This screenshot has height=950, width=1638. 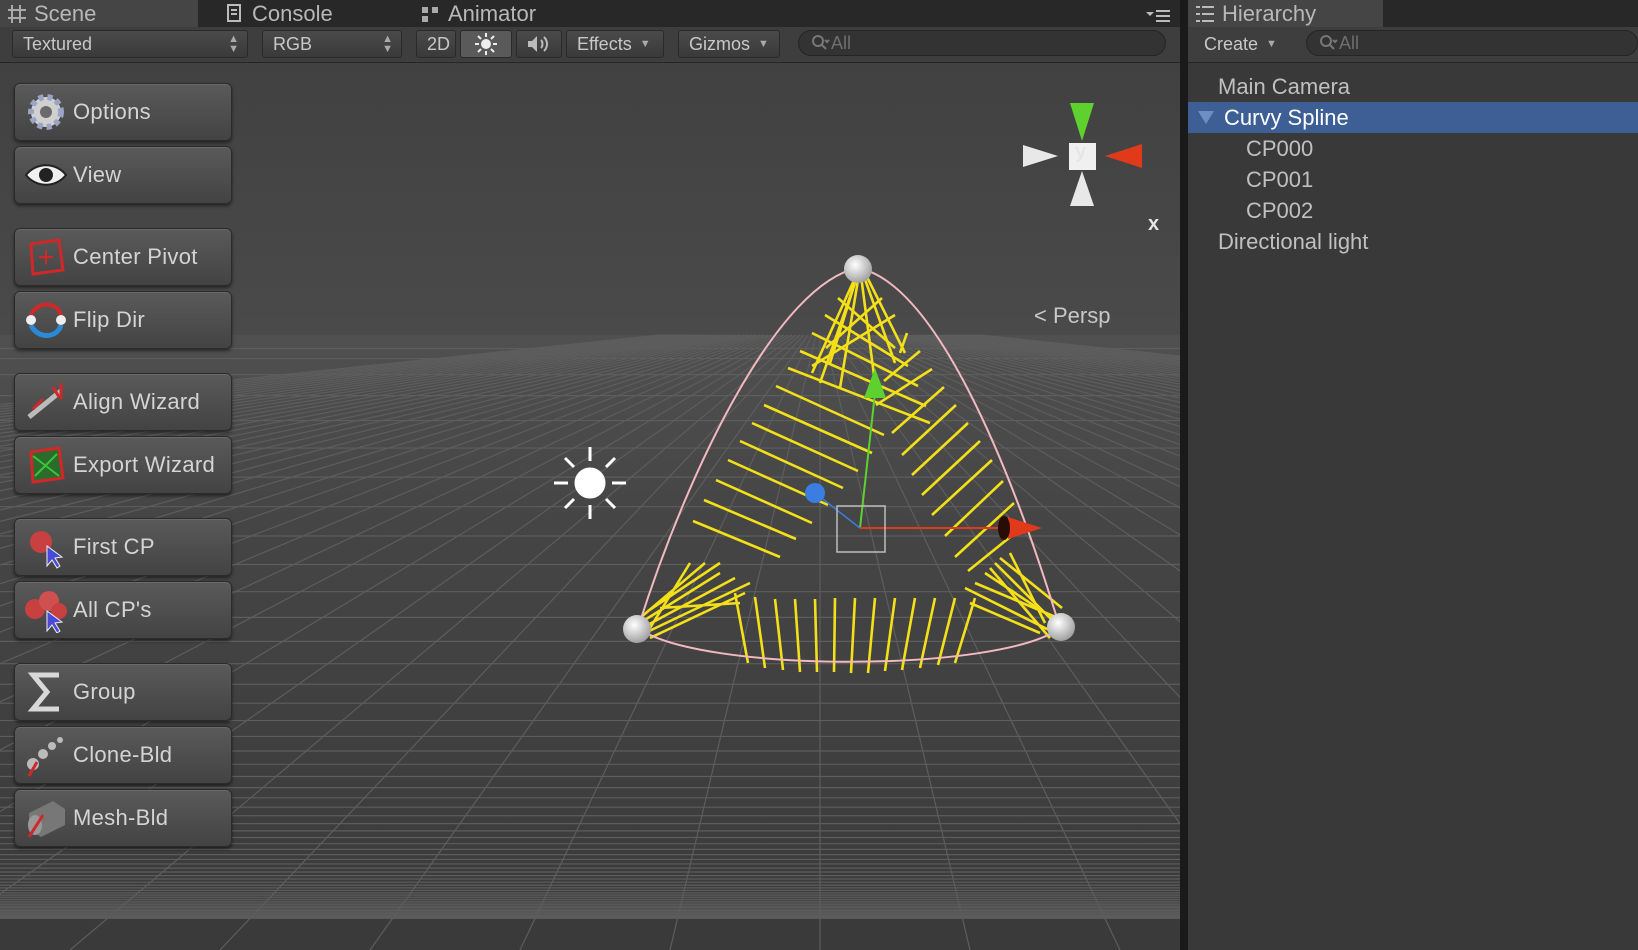 What do you see at coordinates (815, 493) in the screenshot?
I see `z-axis-handle` at bounding box center [815, 493].